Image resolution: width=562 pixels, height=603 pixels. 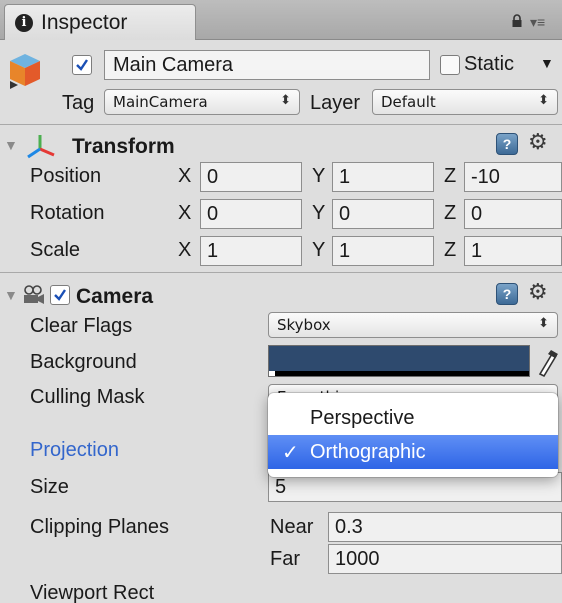 What do you see at coordinates (292, 527) in the screenshot?
I see `near-label: Near` at bounding box center [292, 527].